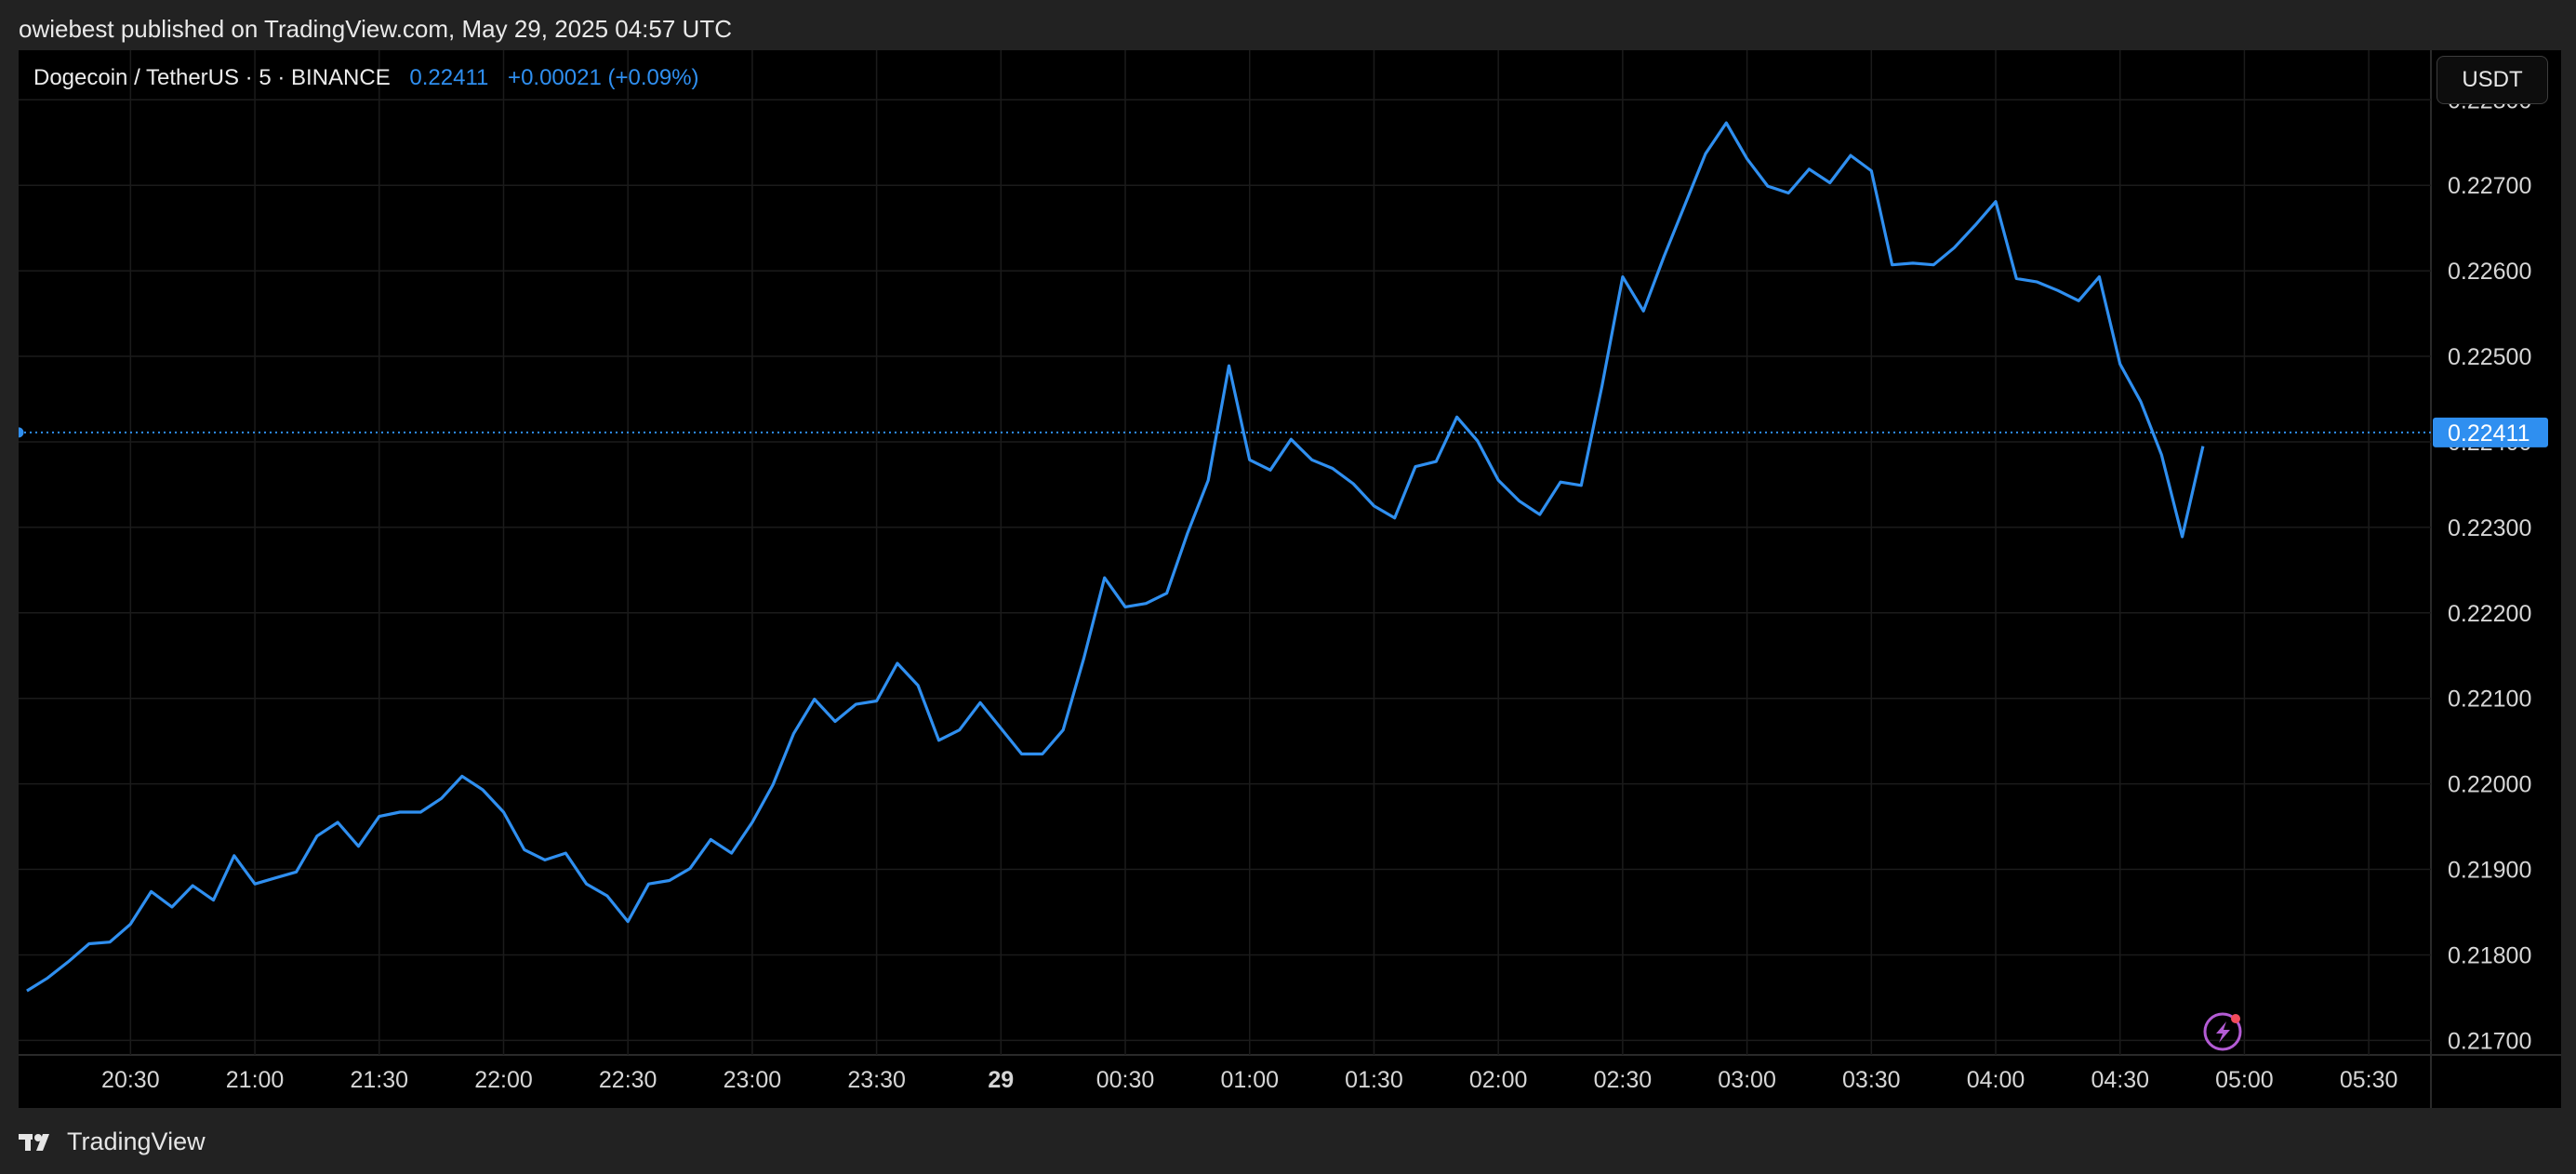  Describe the element at coordinates (2489, 433) in the screenshot. I see `last-price-label: 0.22411` at that location.